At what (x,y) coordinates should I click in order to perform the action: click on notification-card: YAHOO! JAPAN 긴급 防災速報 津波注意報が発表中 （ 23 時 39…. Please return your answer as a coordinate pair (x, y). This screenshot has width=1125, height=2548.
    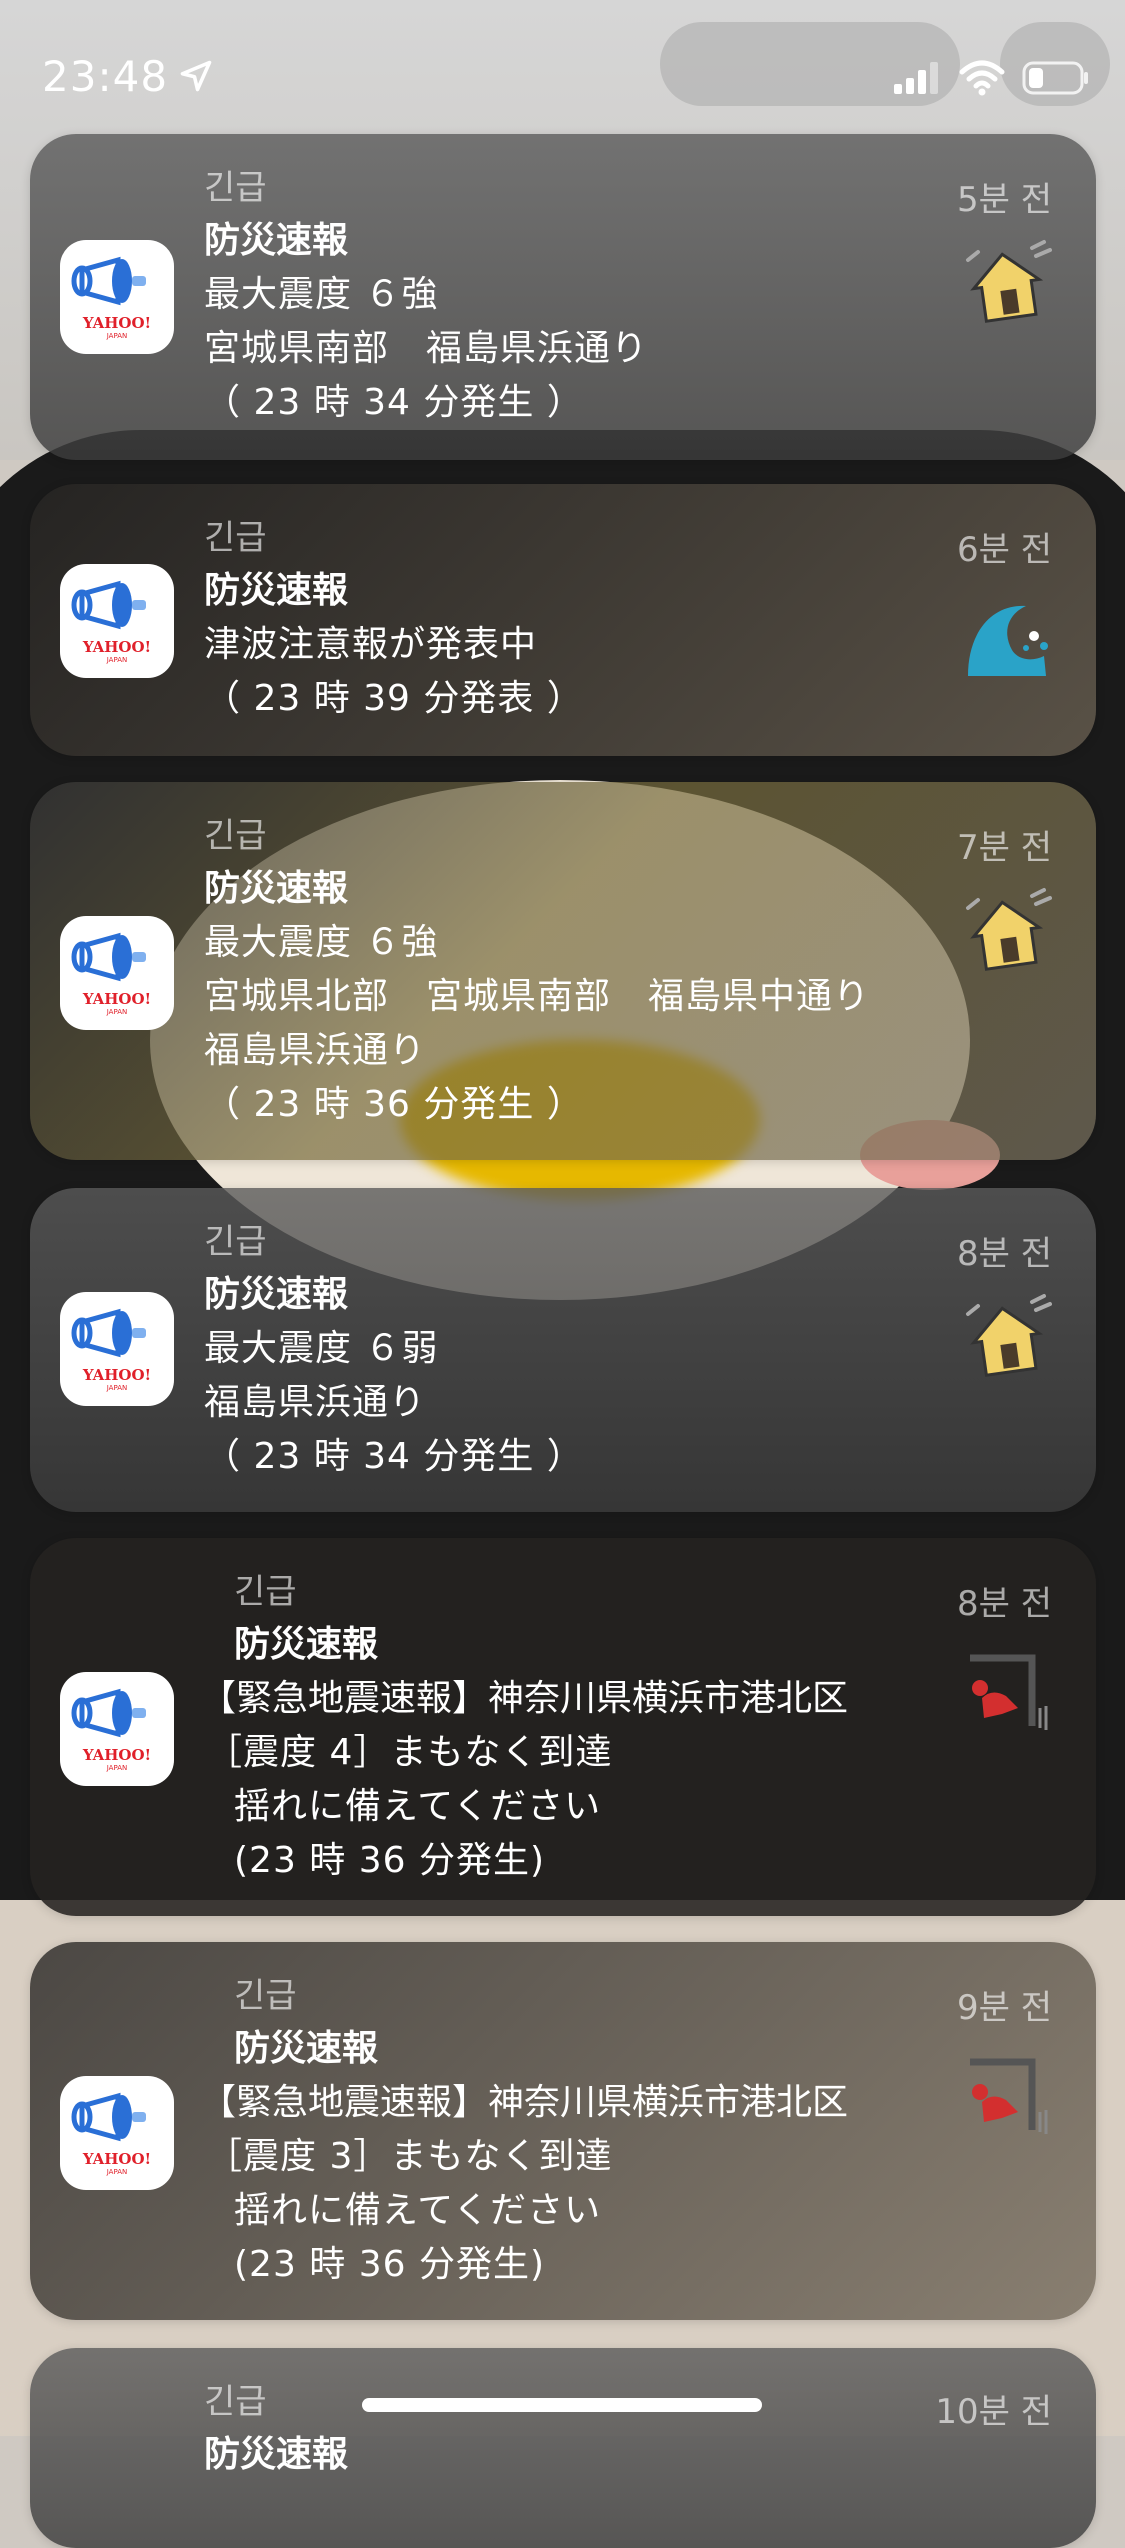
    Looking at the image, I should click on (563, 620).